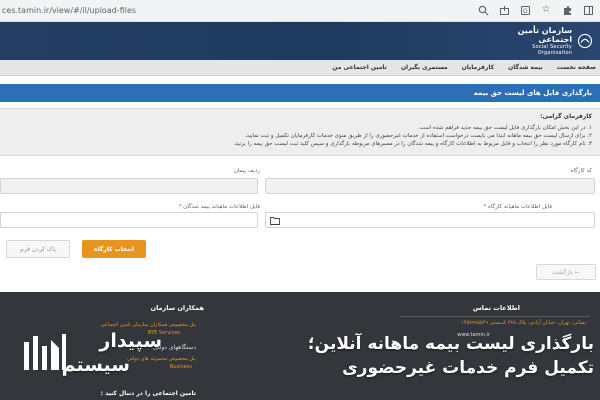  What do you see at coordinates (588, 10) in the screenshot?
I see `sidebar-icon` at bounding box center [588, 10].